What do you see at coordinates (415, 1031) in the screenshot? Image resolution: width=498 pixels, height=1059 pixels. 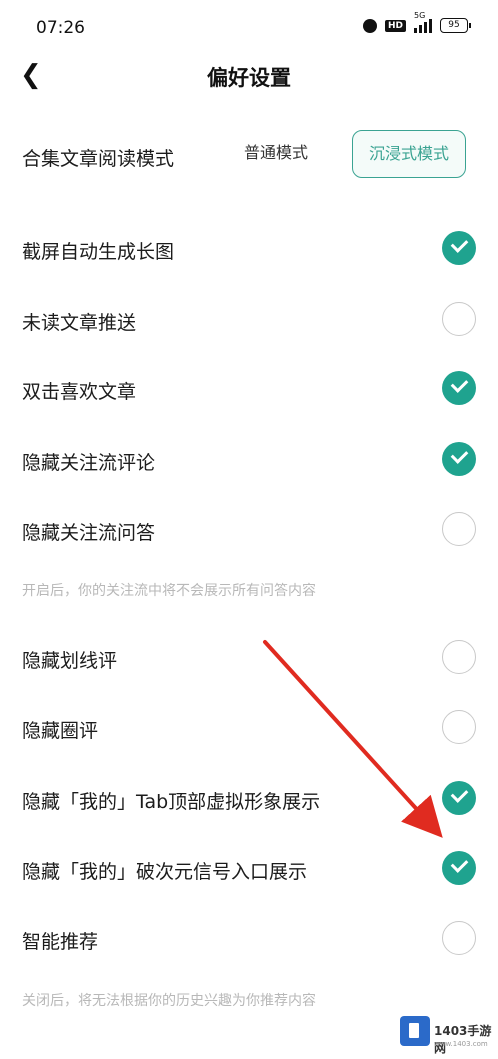 I see `watermark-logo-icon` at bounding box center [415, 1031].